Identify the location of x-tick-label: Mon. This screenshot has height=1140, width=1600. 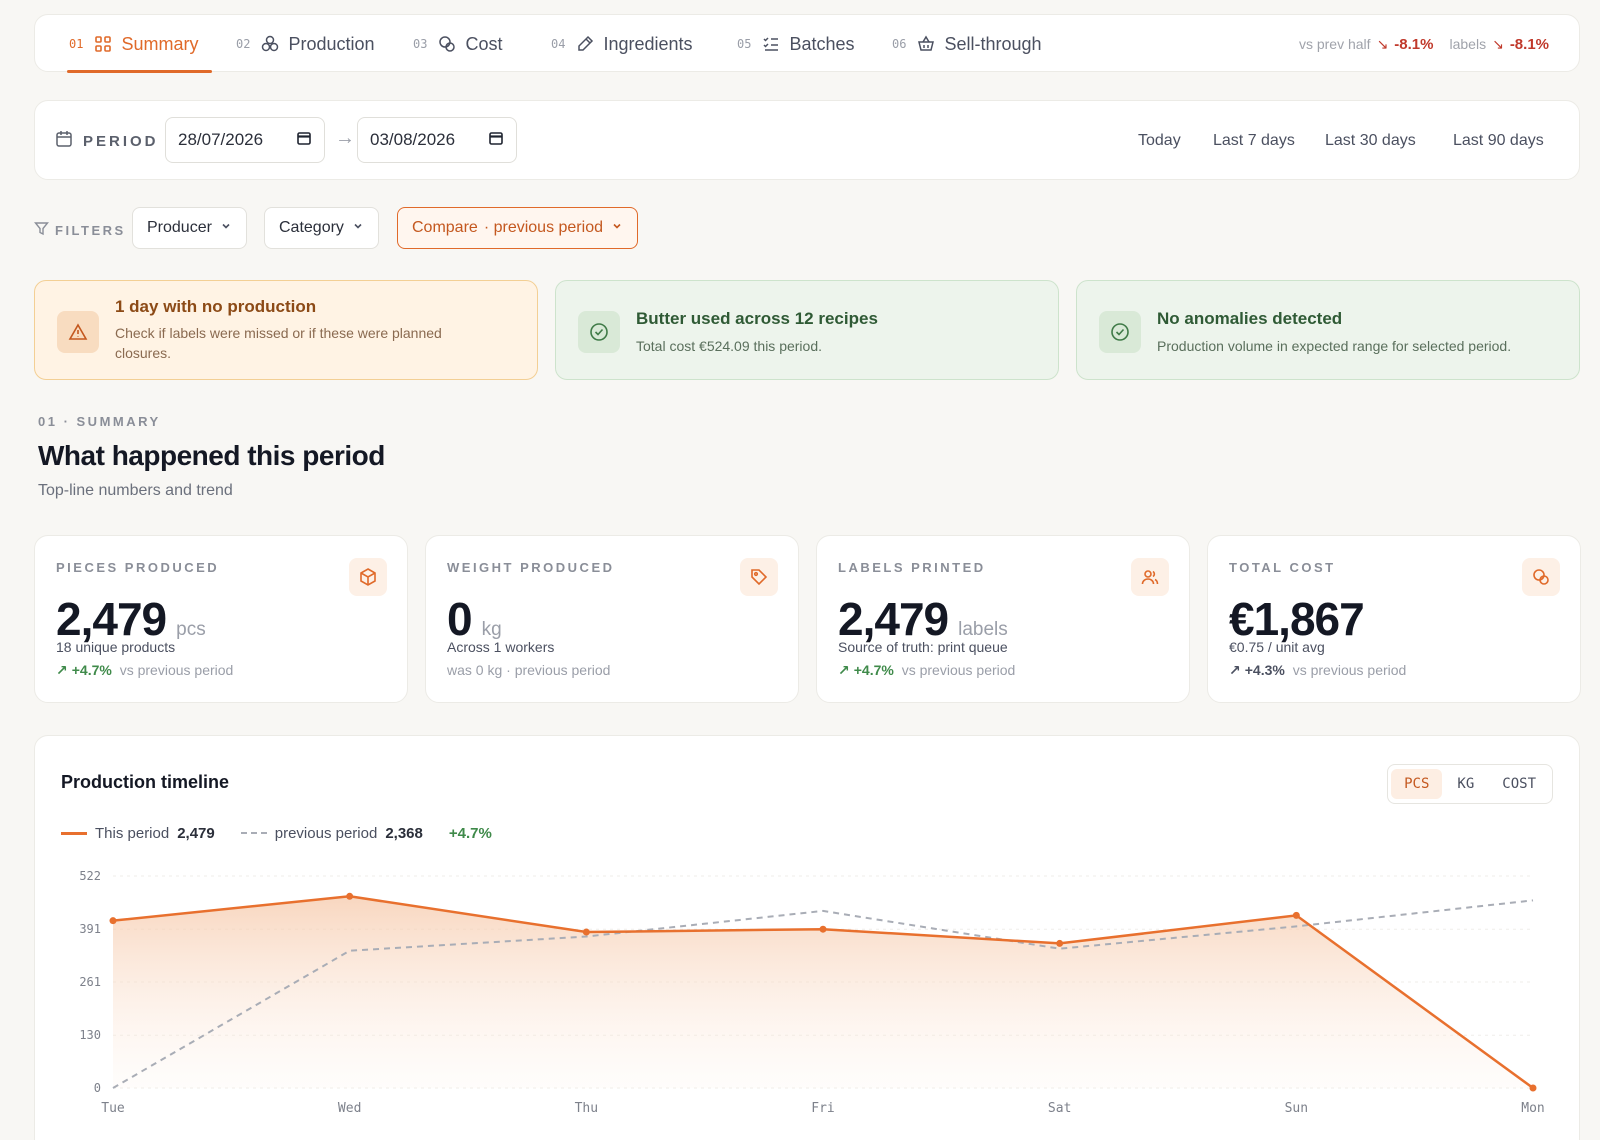
(1532, 1108).